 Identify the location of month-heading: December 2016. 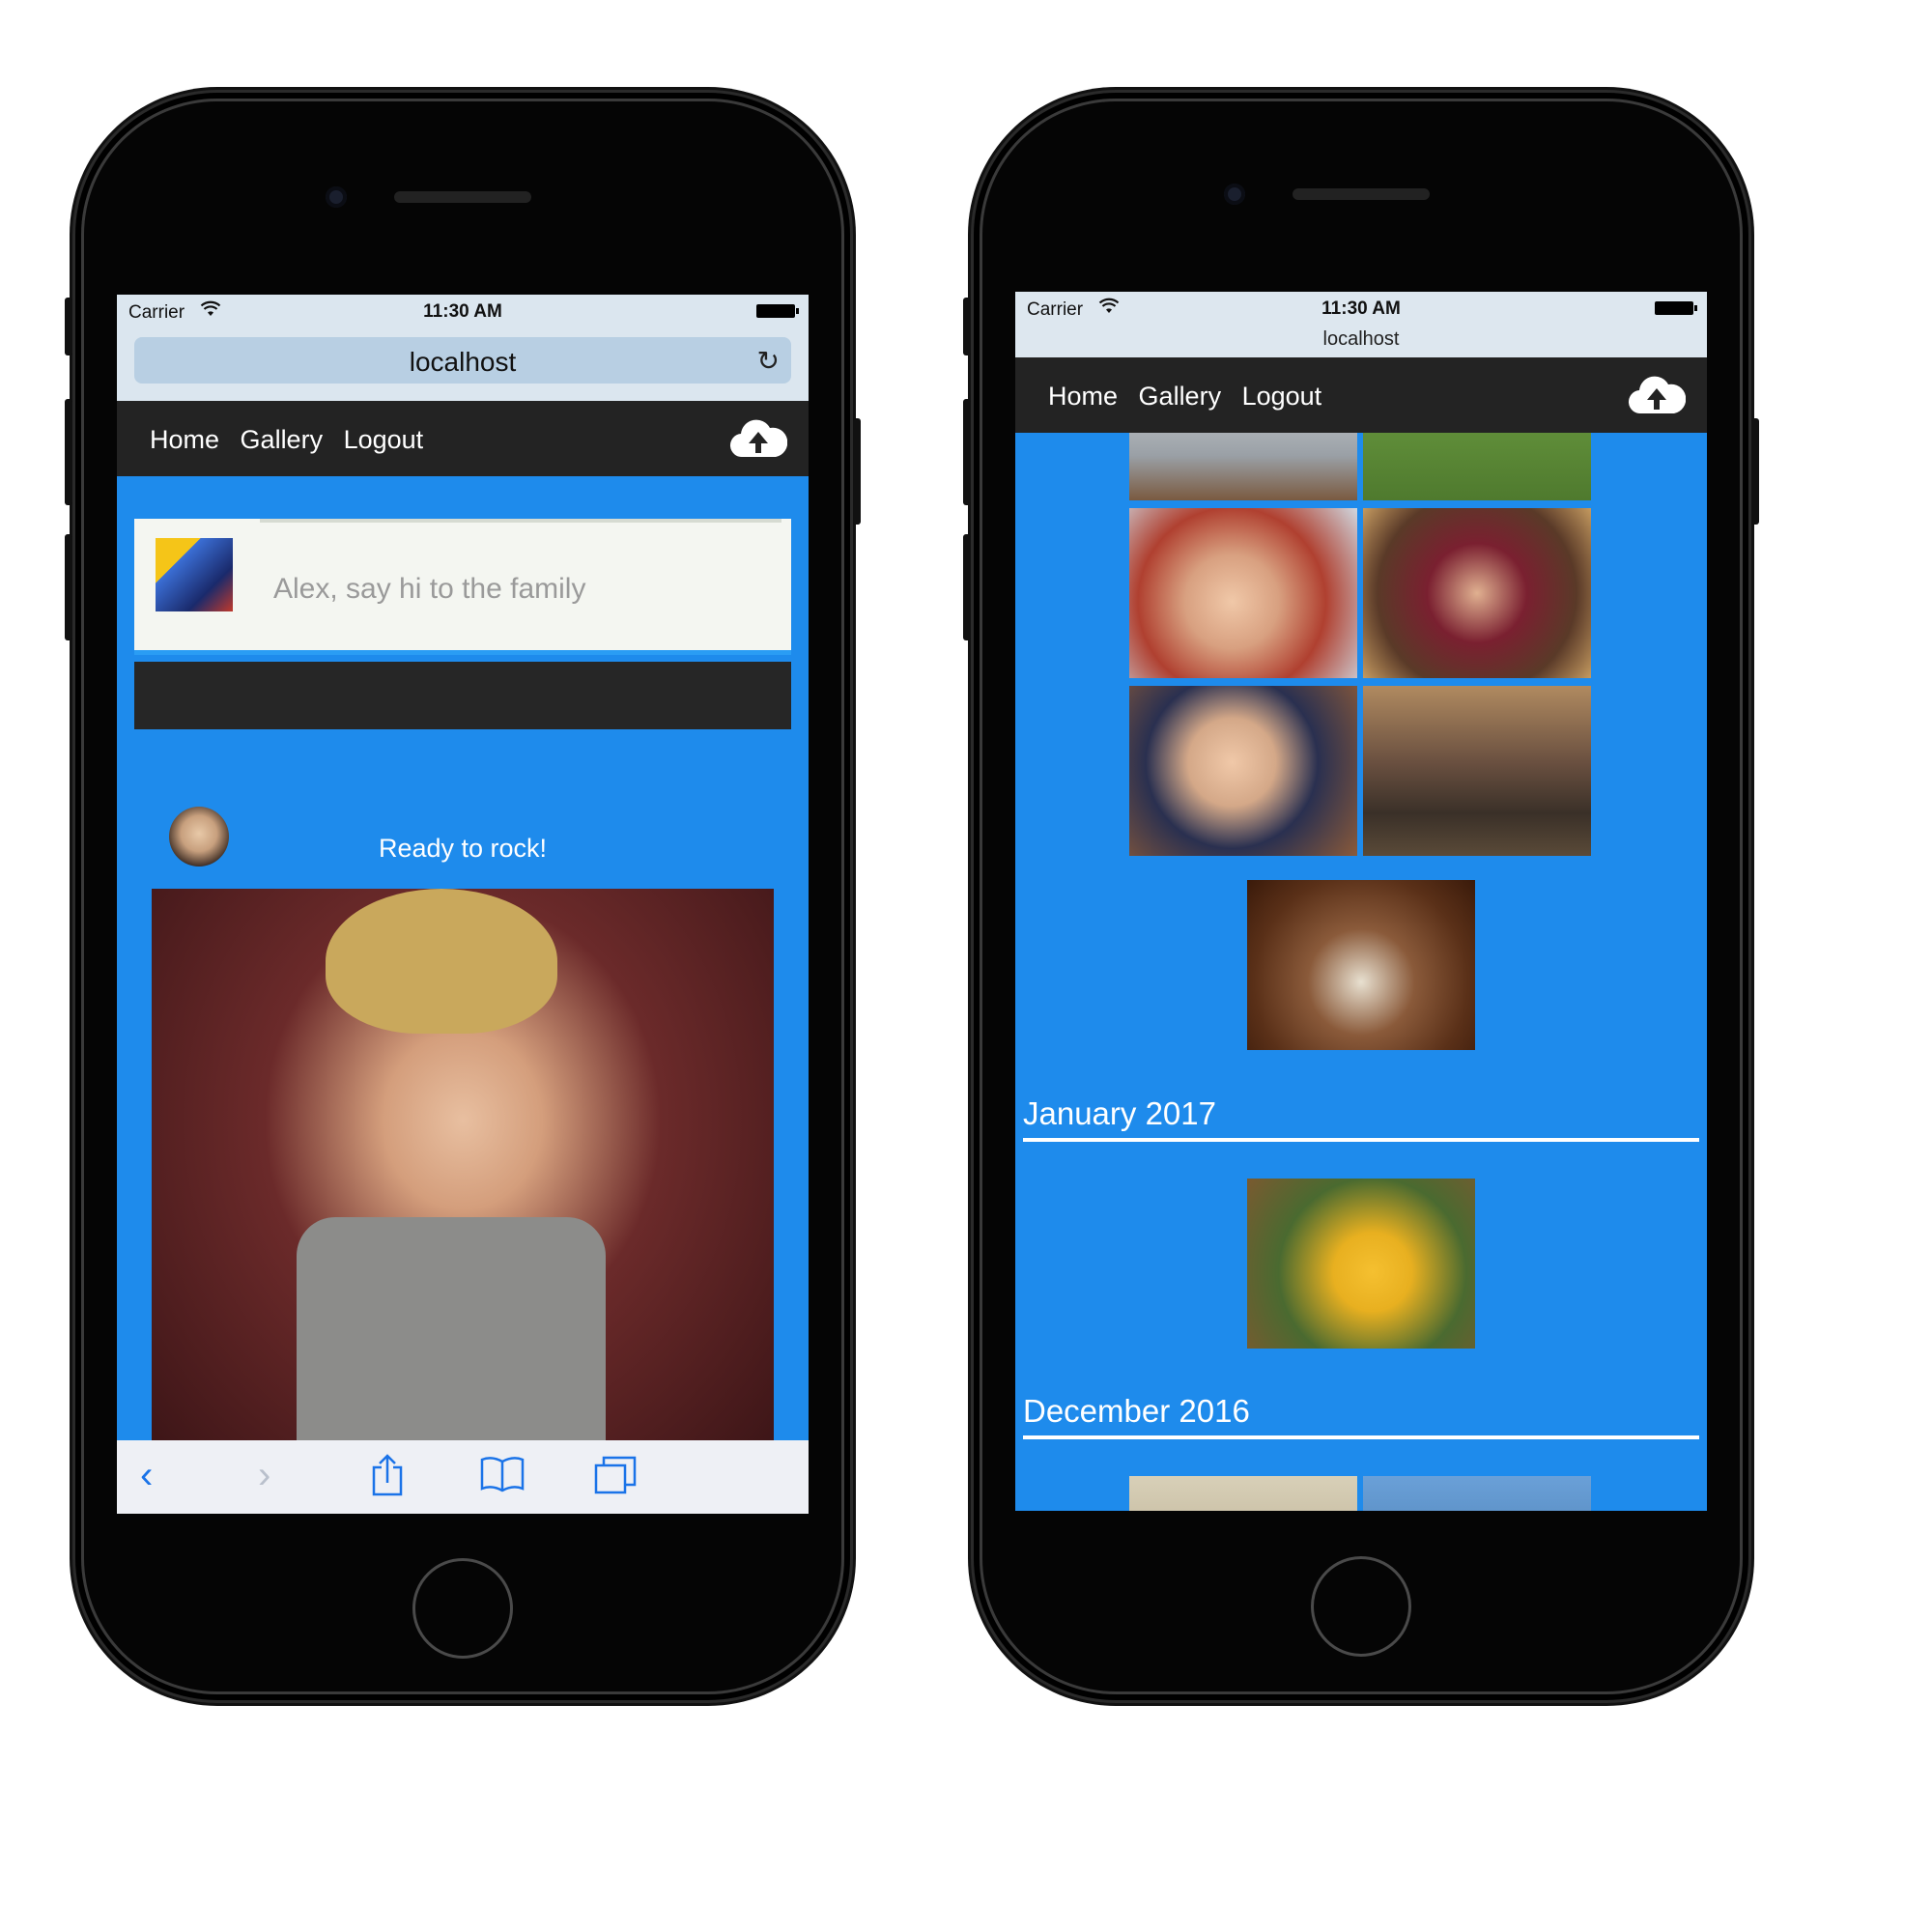
(1361, 1416).